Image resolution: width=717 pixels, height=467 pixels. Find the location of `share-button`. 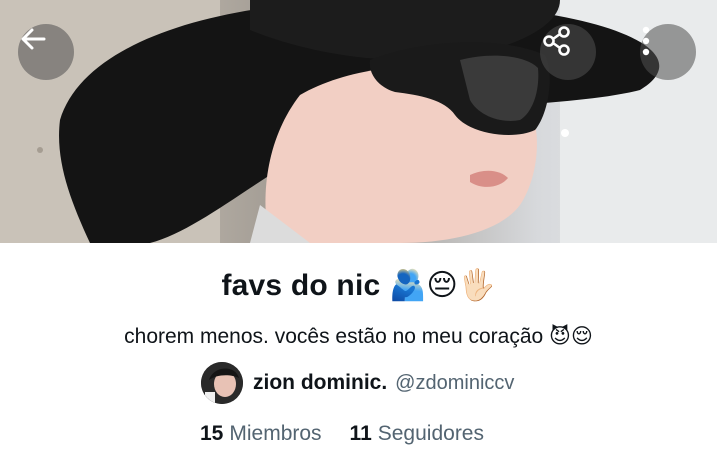

share-button is located at coordinates (568, 52).